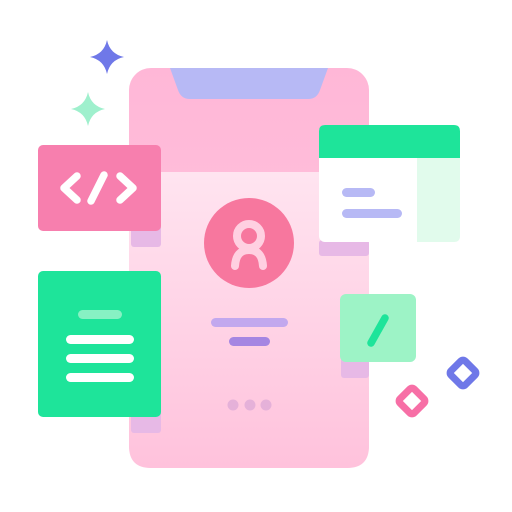 This screenshot has width=512, height=512. Describe the element at coordinates (249, 83) in the screenshot. I see `phone-notch` at that location.